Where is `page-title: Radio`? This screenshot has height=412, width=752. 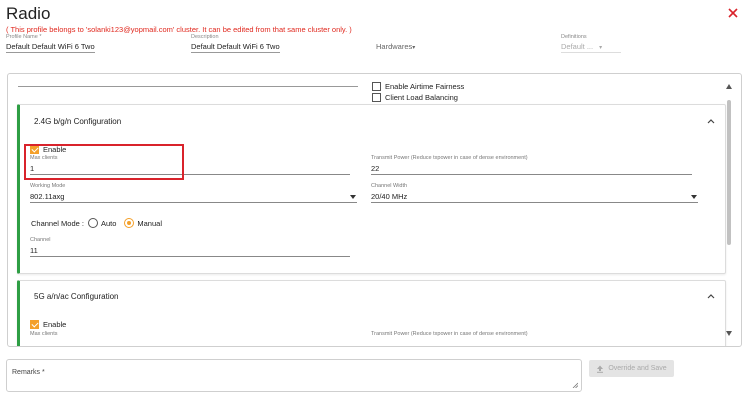
page-title: Radio is located at coordinates (28, 13).